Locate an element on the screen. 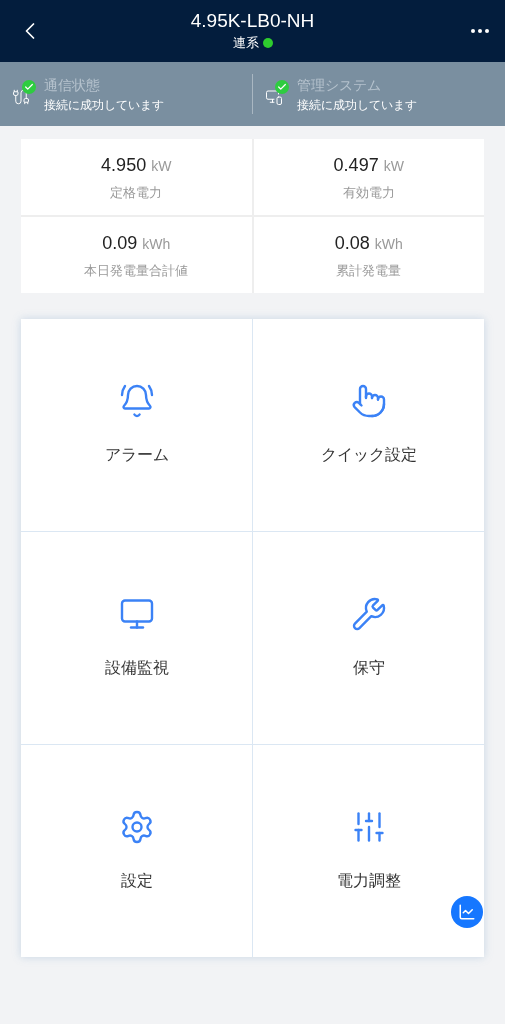 The image size is (505, 1024). stat-value: 4.950 kW is located at coordinates (136, 165).